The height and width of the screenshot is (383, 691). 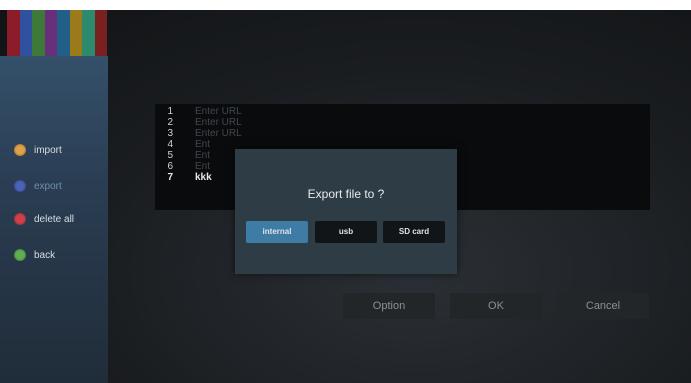 I want to click on sidebar: import export delete all back, so click(x=54, y=219).